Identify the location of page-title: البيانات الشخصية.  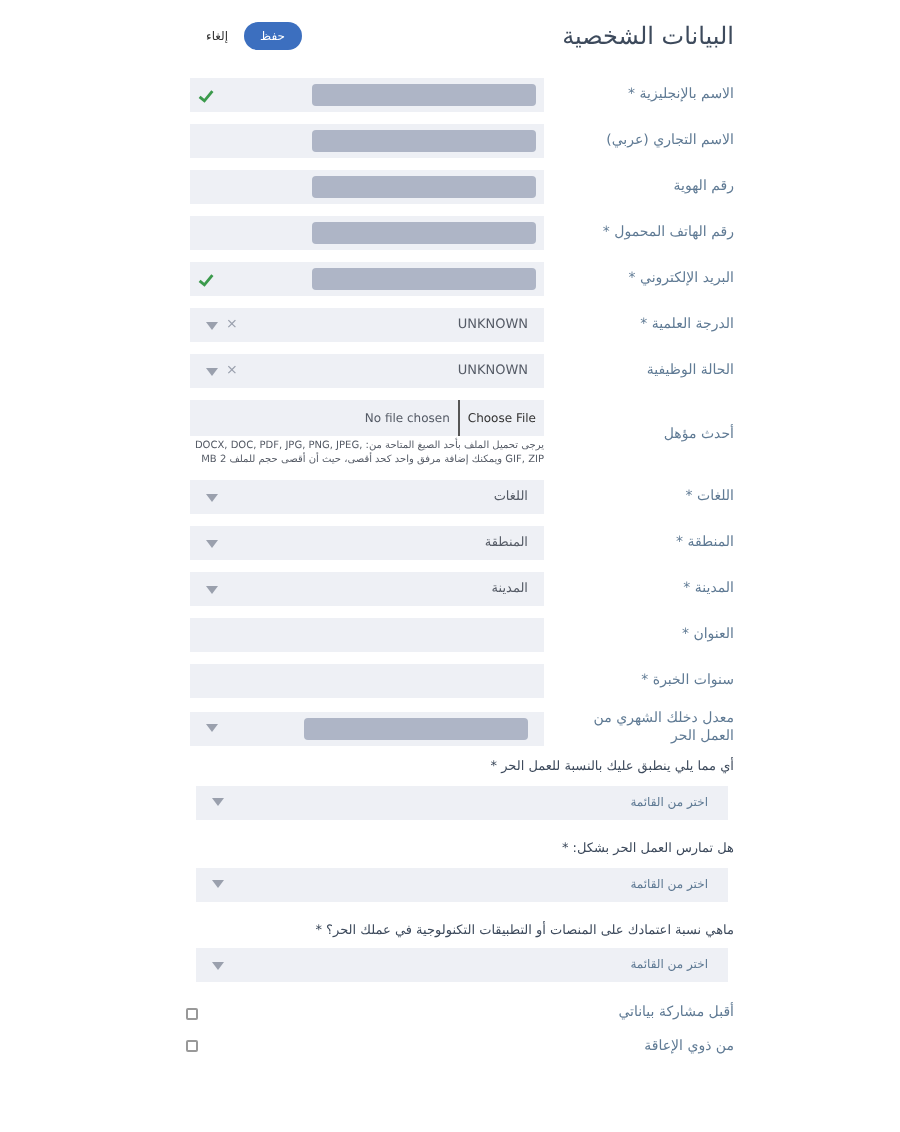
(648, 37).